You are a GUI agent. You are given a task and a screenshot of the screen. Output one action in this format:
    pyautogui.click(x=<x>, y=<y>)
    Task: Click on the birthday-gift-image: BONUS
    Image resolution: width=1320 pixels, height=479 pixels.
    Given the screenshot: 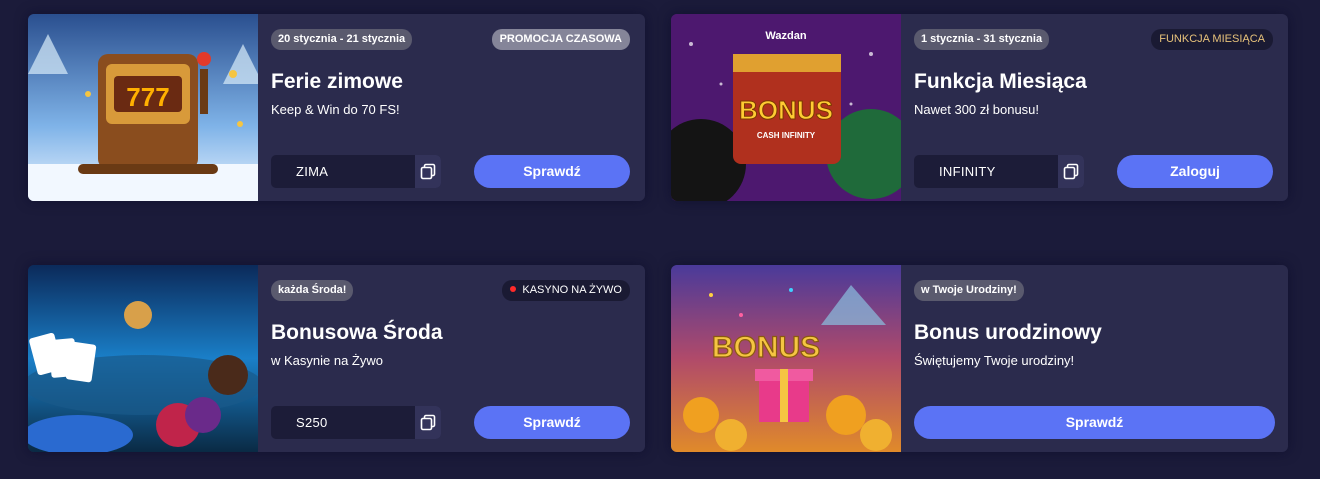 What is the action you would take?
    pyautogui.click(x=786, y=358)
    